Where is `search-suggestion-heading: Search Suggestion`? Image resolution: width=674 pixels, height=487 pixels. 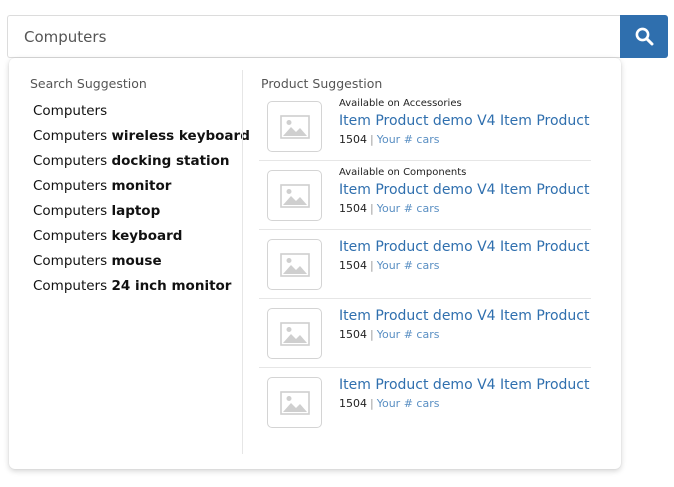
search-suggestion-heading: Search Suggestion is located at coordinates (88, 83).